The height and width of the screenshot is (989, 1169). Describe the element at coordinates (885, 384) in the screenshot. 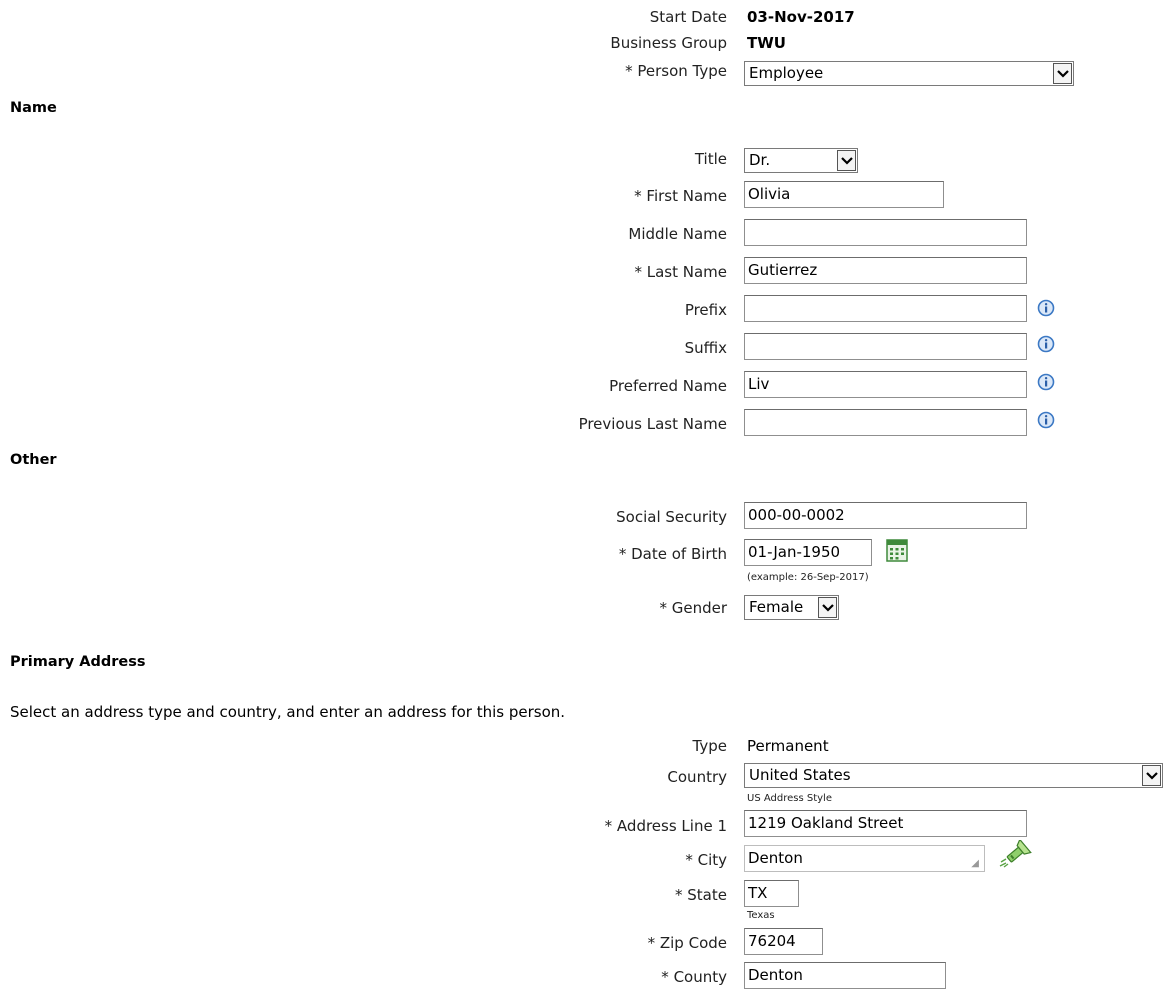

I see `preferred-name-input: Liv` at that location.